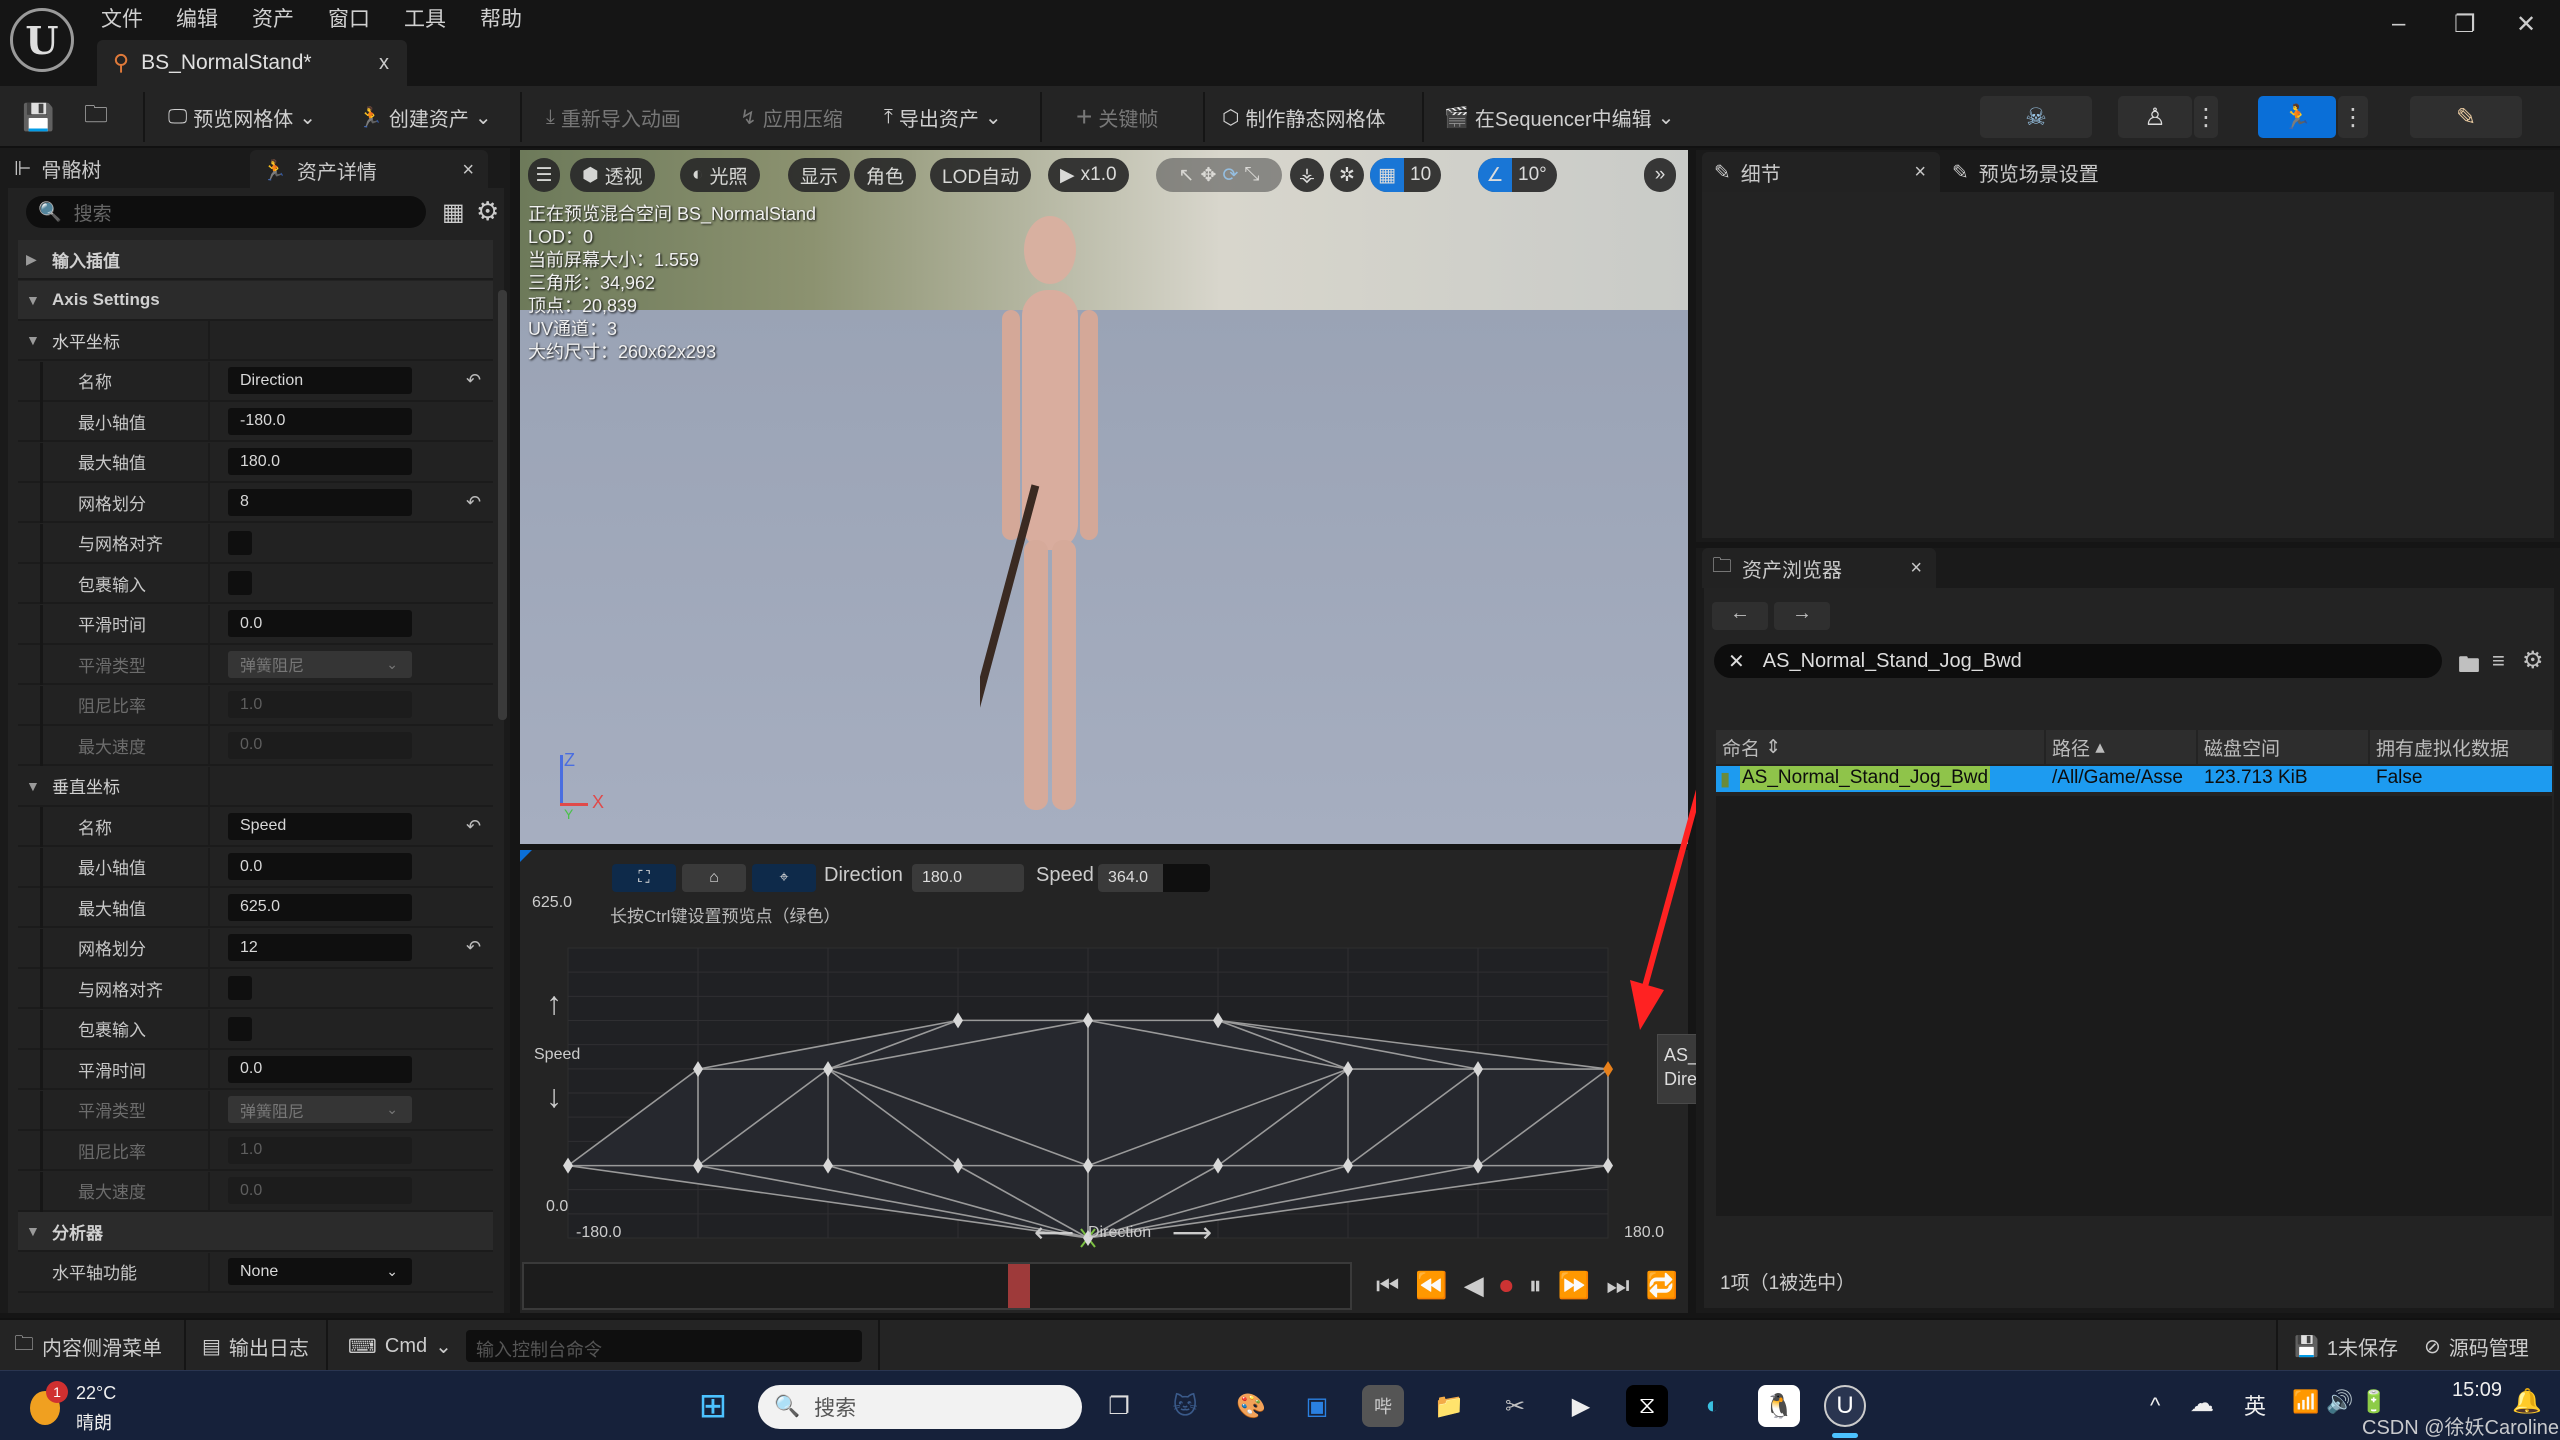  Describe the element at coordinates (1506, 1286) in the screenshot. I see `record-icon: ⏺` at that location.